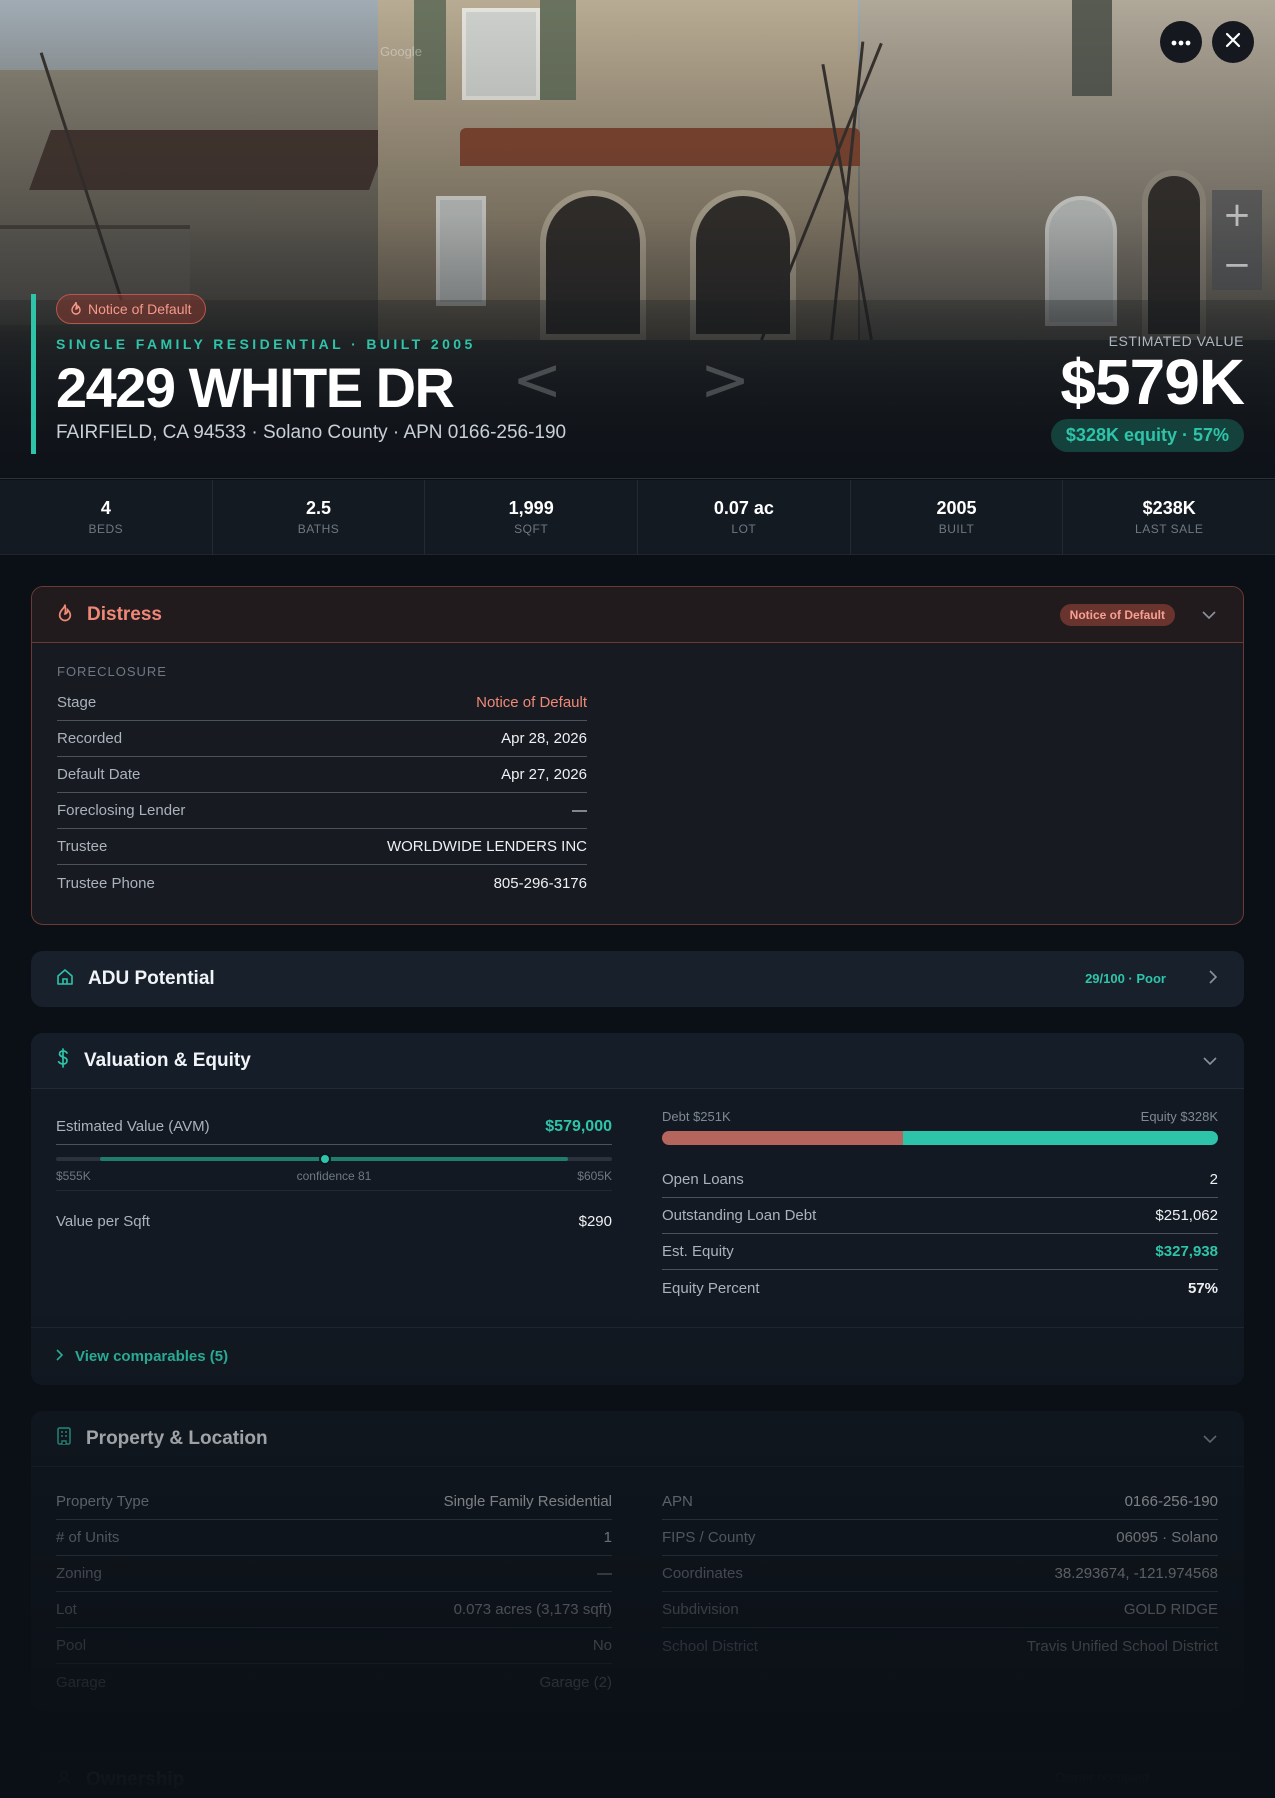 The height and width of the screenshot is (1798, 1275). What do you see at coordinates (64, 1438) in the screenshot?
I see `building-icon` at bounding box center [64, 1438].